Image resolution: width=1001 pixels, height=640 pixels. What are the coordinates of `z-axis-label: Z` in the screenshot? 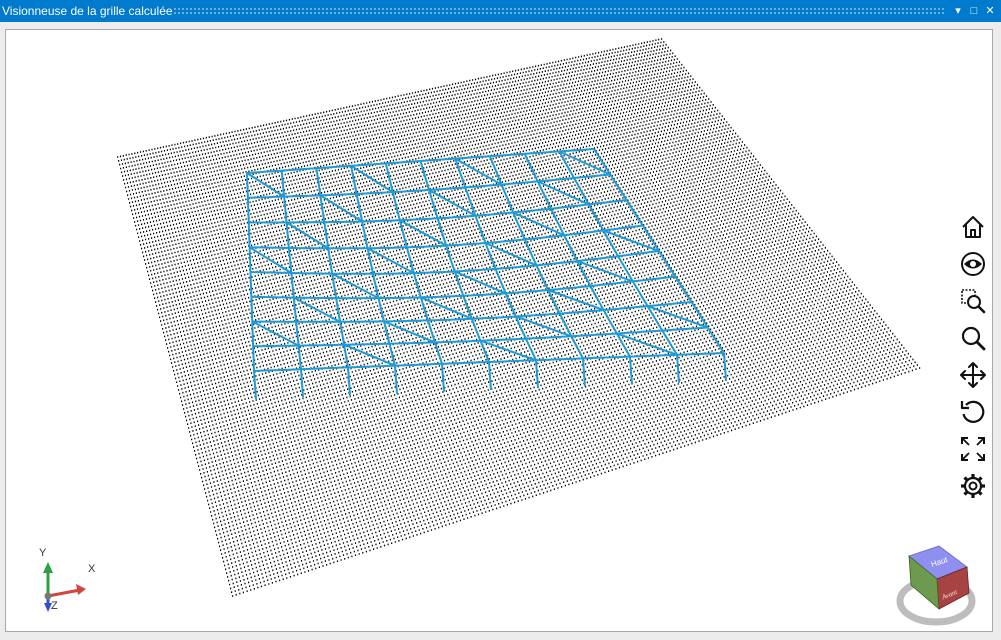 It's located at (54, 606).